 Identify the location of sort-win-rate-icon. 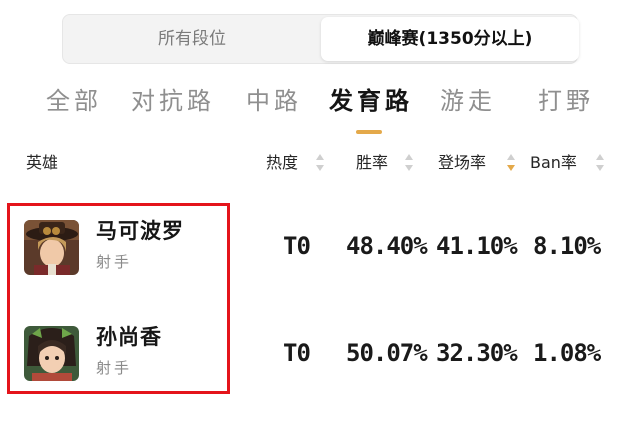
(409, 163).